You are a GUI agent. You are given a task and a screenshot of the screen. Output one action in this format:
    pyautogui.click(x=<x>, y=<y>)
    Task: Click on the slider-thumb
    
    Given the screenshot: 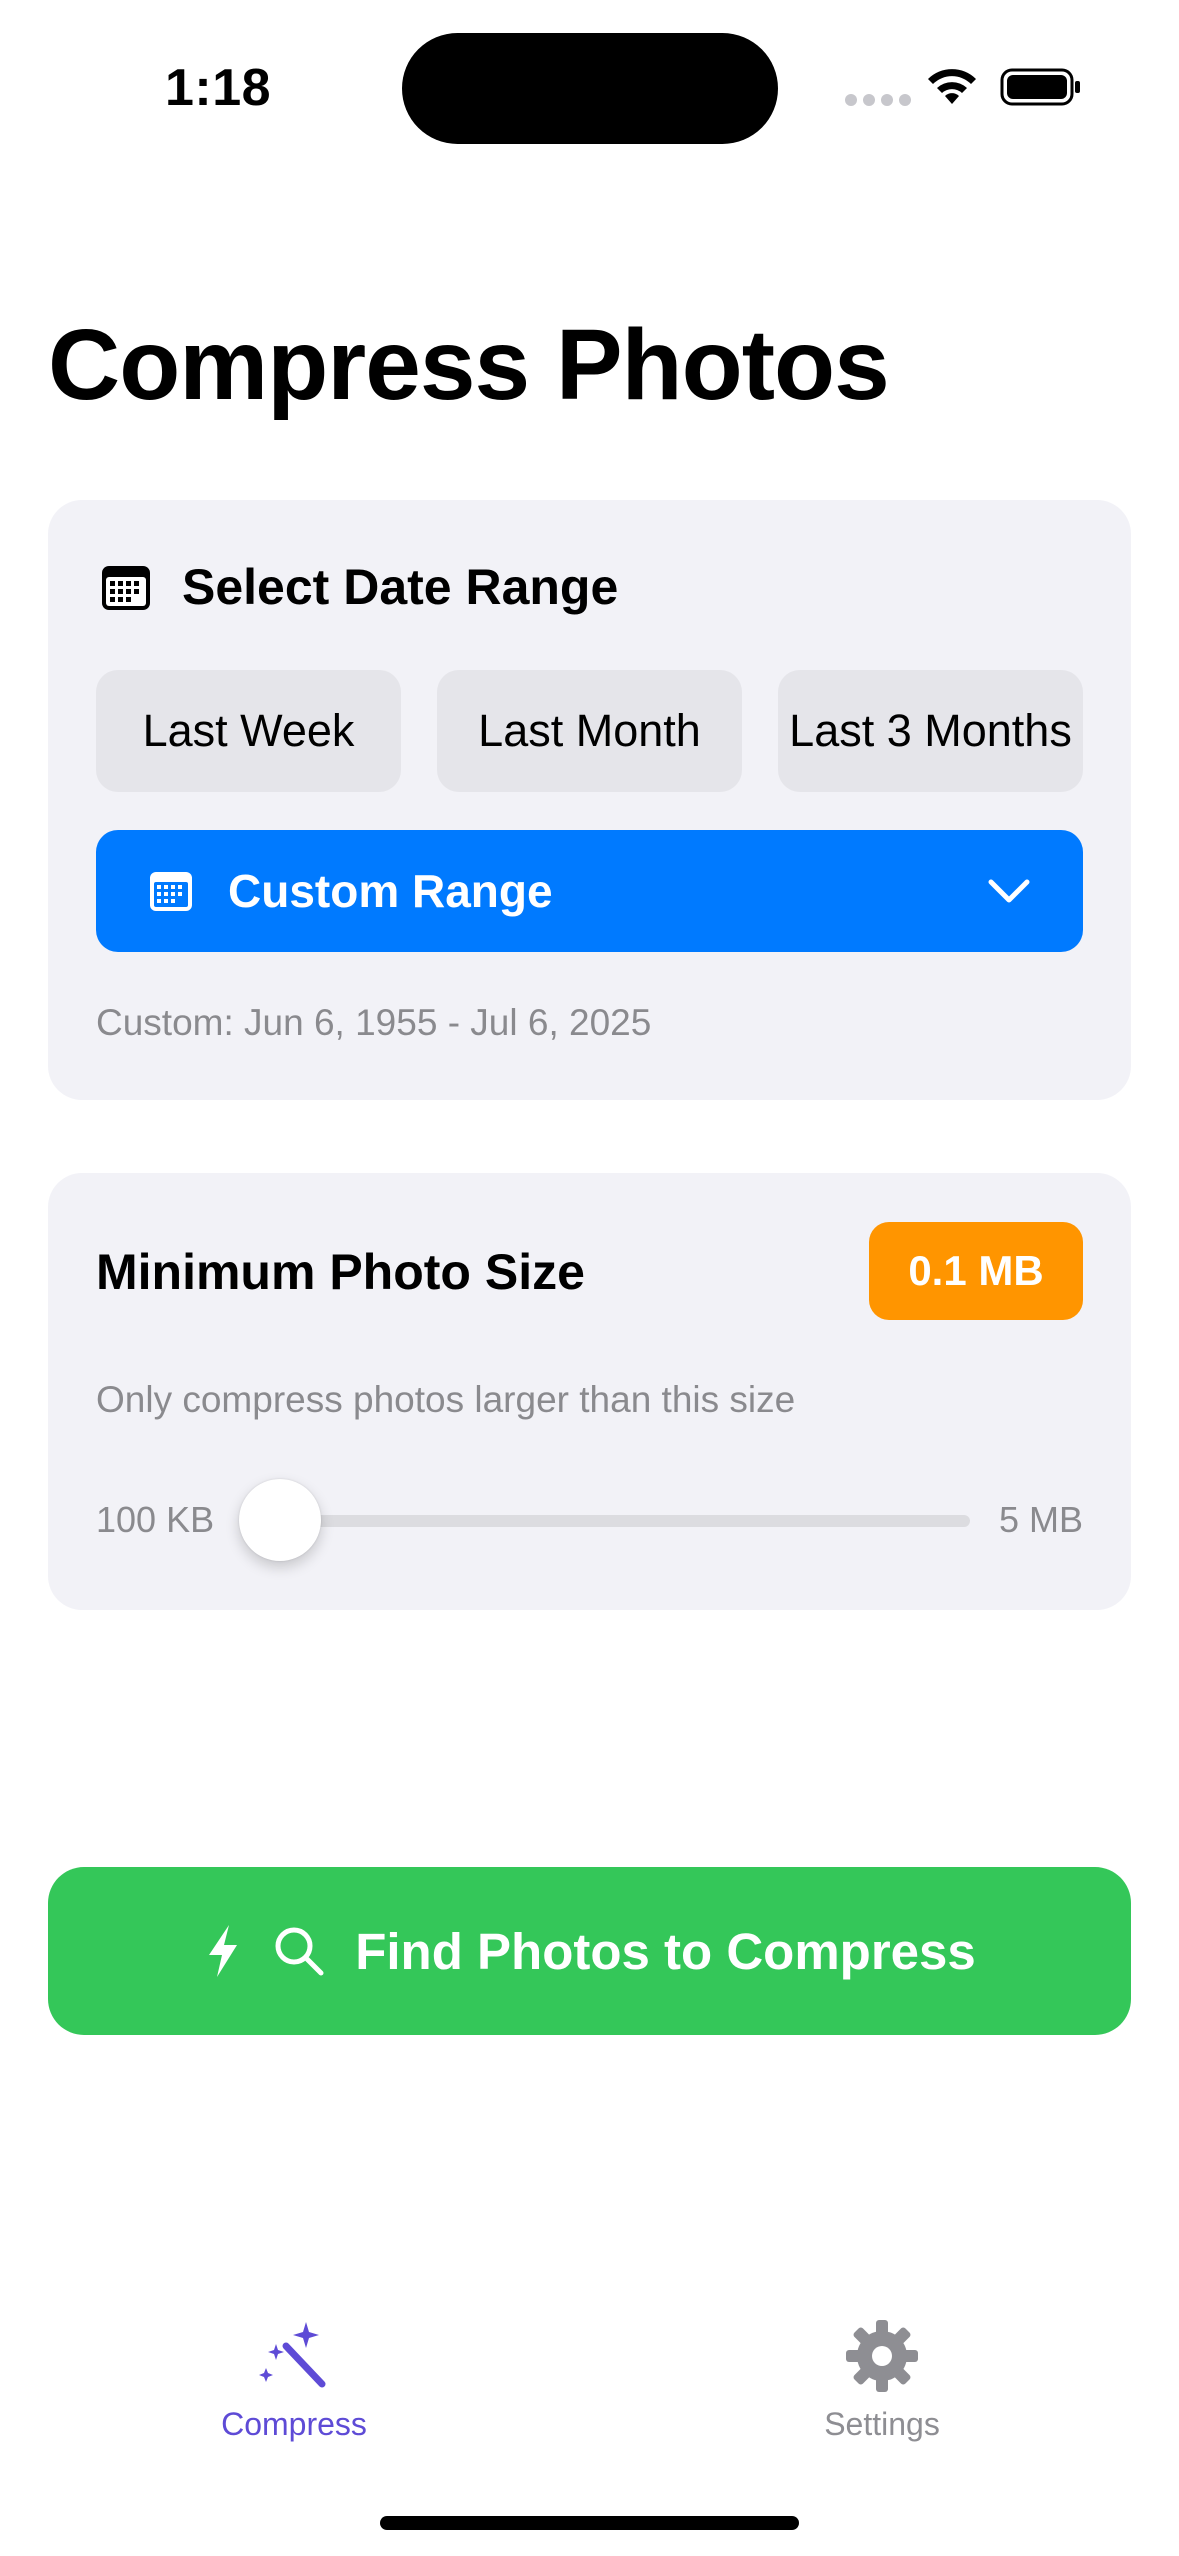 What is the action you would take?
    pyautogui.click(x=280, y=1520)
    